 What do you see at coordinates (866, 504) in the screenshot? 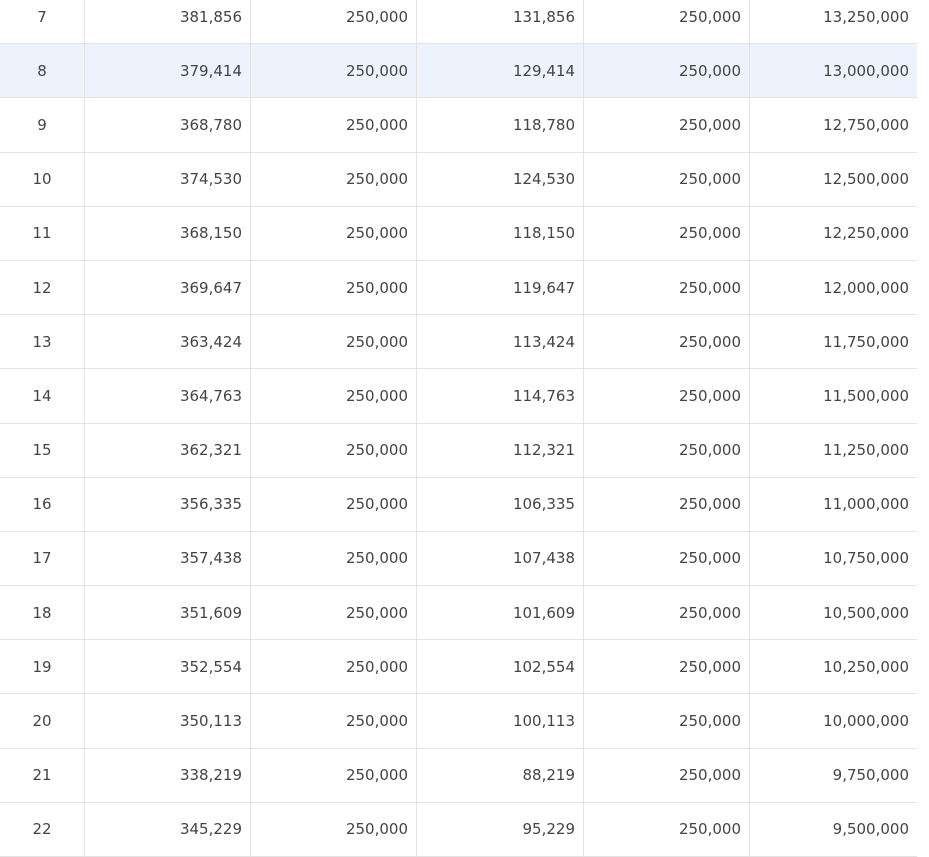
I see `cell-col5: 11,000,000` at bounding box center [866, 504].